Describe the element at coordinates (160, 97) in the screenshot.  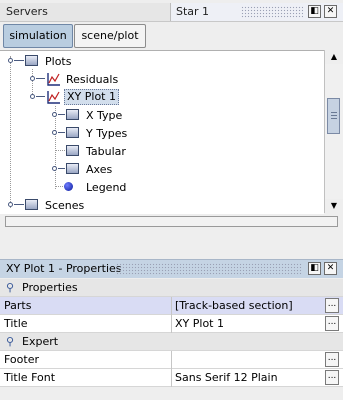
I see `tree-node-xy-plot-1: XY Plot 1` at that location.